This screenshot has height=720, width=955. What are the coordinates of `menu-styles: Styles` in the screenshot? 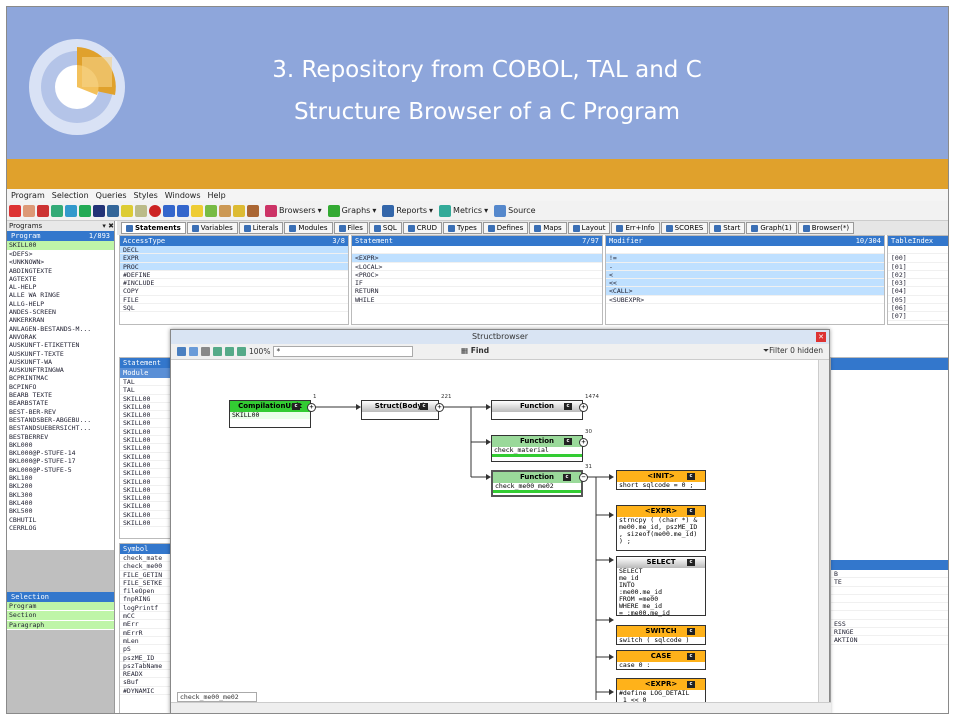 It's located at (146, 195).